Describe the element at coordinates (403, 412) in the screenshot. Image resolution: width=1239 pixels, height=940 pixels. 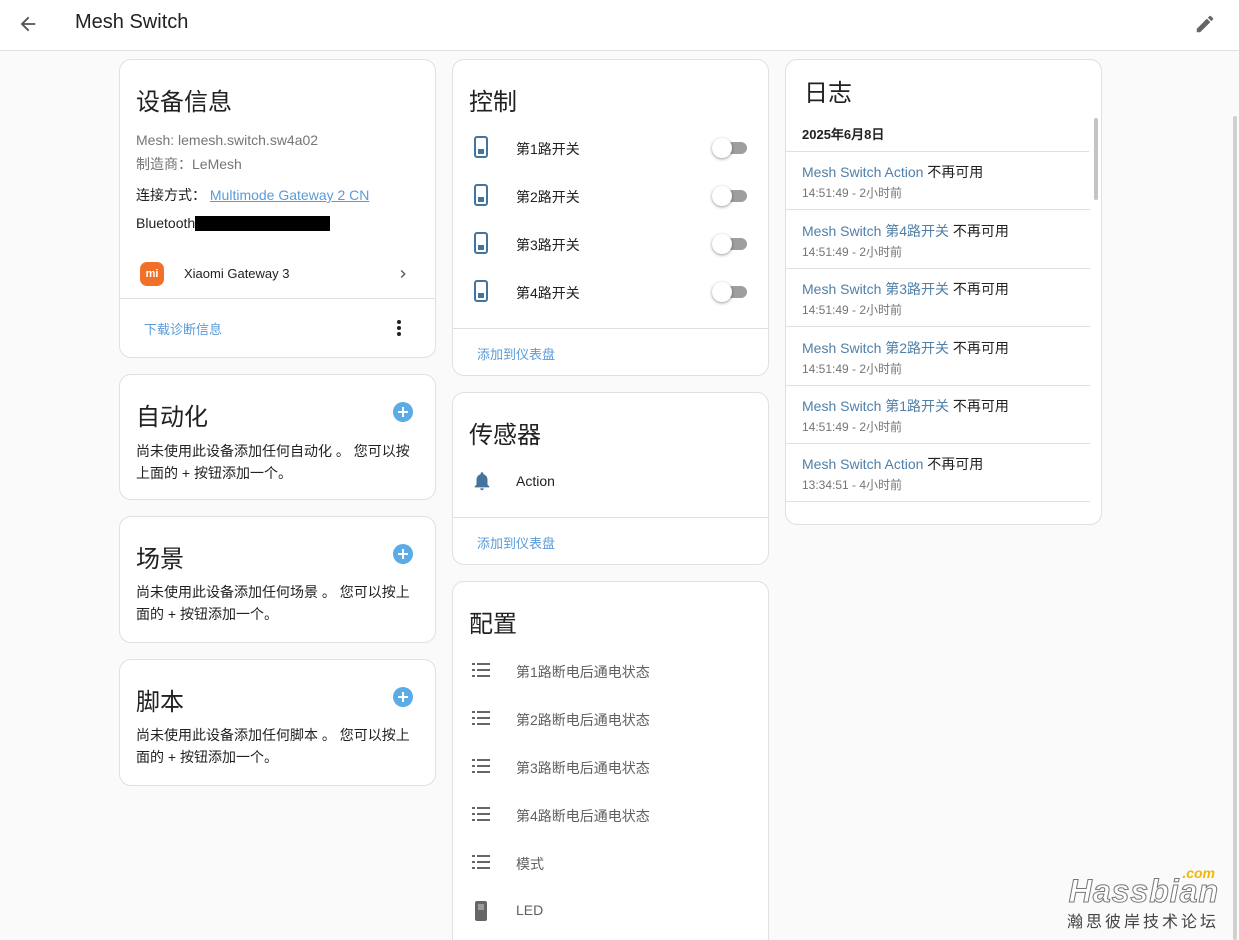
I see `add-automation-icon` at that location.